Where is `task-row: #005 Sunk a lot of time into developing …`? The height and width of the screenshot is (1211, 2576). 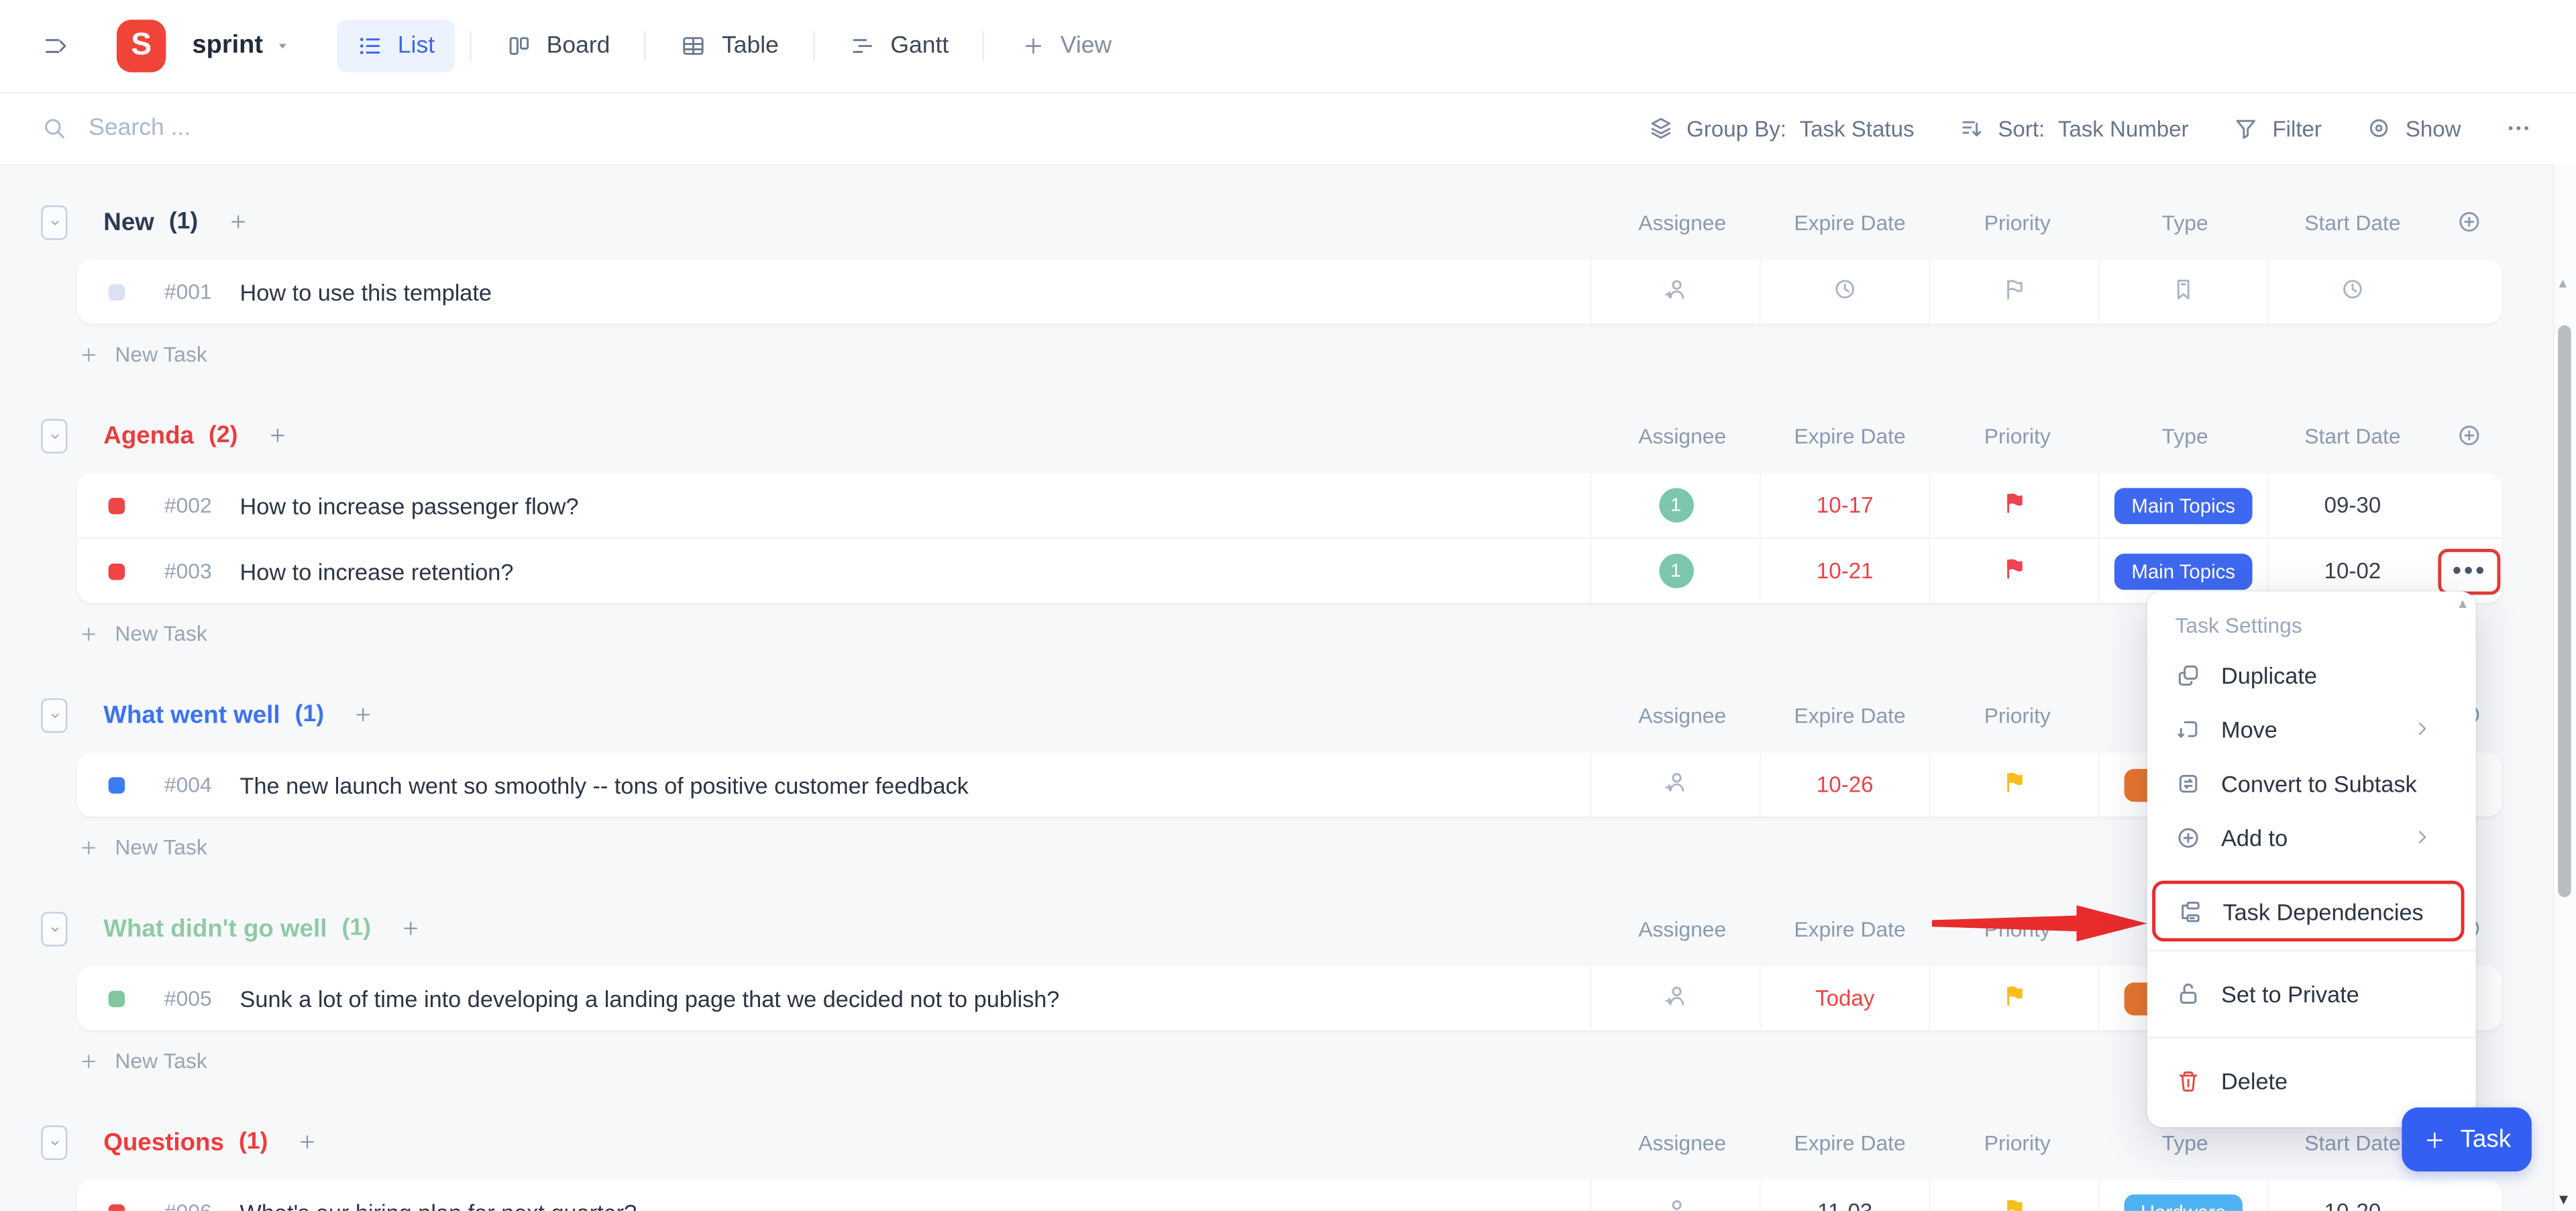
task-row: #005 Sunk a lot of time into developing … is located at coordinates (1289, 998).